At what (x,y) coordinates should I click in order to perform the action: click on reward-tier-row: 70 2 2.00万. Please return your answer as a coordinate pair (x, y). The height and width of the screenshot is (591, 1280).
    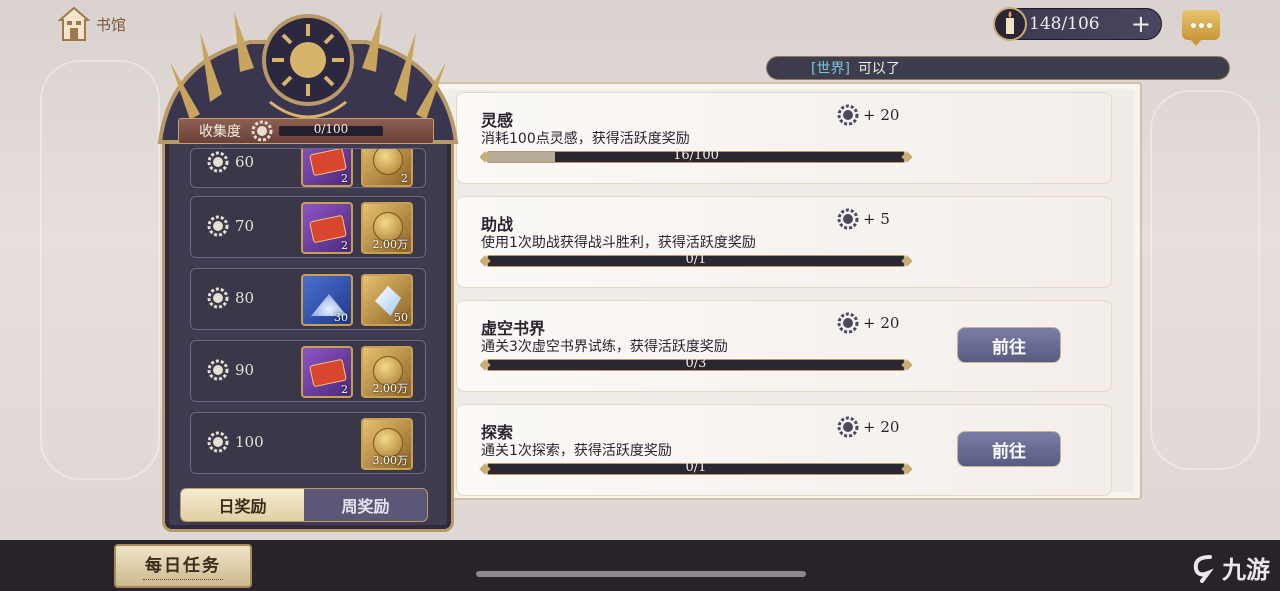
    Looking at the image, I should click on (308, 227).